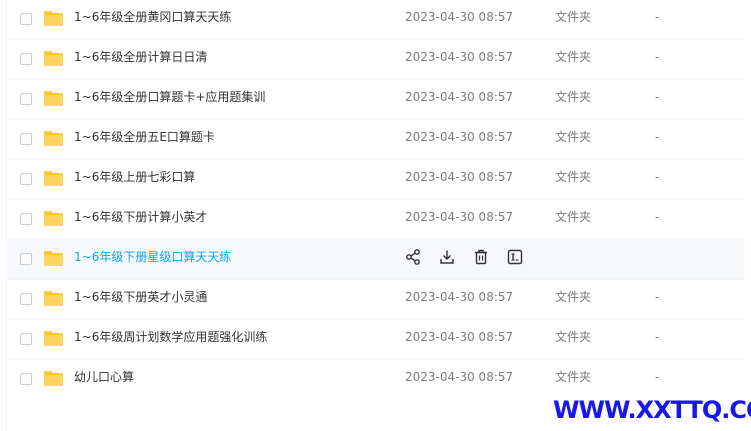 The width and height of the screenshot is (751, 431). What do you see at coordinates (447, 257) in the screenshot?
I see `download-icon` at bounding box center [447, 257].